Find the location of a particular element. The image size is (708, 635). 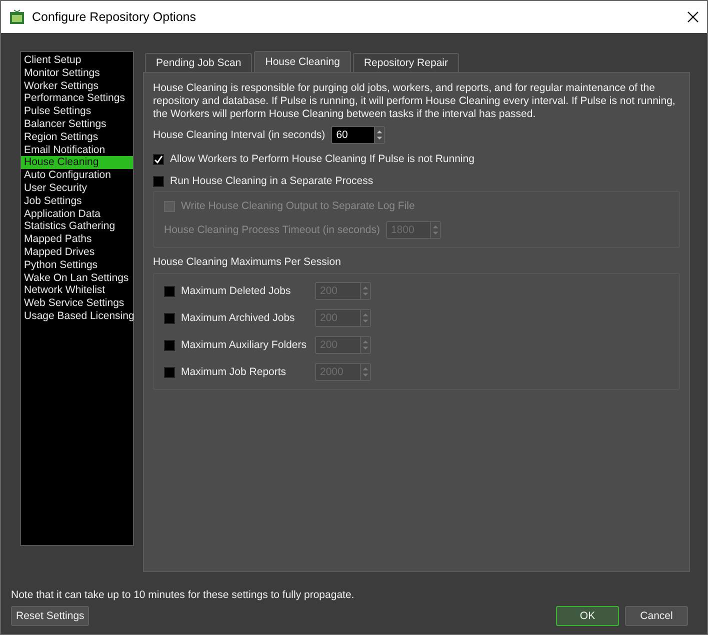

sidebar-item: Python Settings is located at coordinates (77, 265).